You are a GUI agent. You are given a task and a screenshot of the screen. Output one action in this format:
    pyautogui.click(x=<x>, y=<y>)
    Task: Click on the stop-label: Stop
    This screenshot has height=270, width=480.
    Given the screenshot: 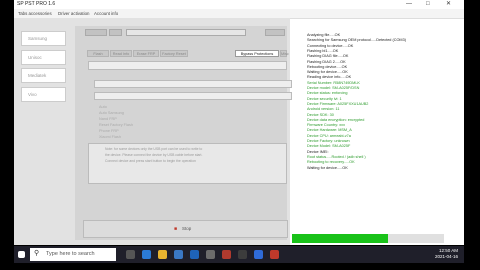 What is the action you would take?
    pyautogui.click(x=187, y=228)
    